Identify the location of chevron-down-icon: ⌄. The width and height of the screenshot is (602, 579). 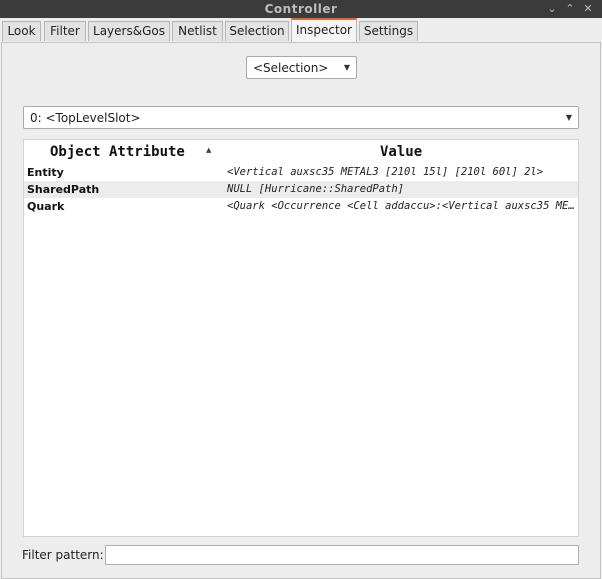
(552, 9).